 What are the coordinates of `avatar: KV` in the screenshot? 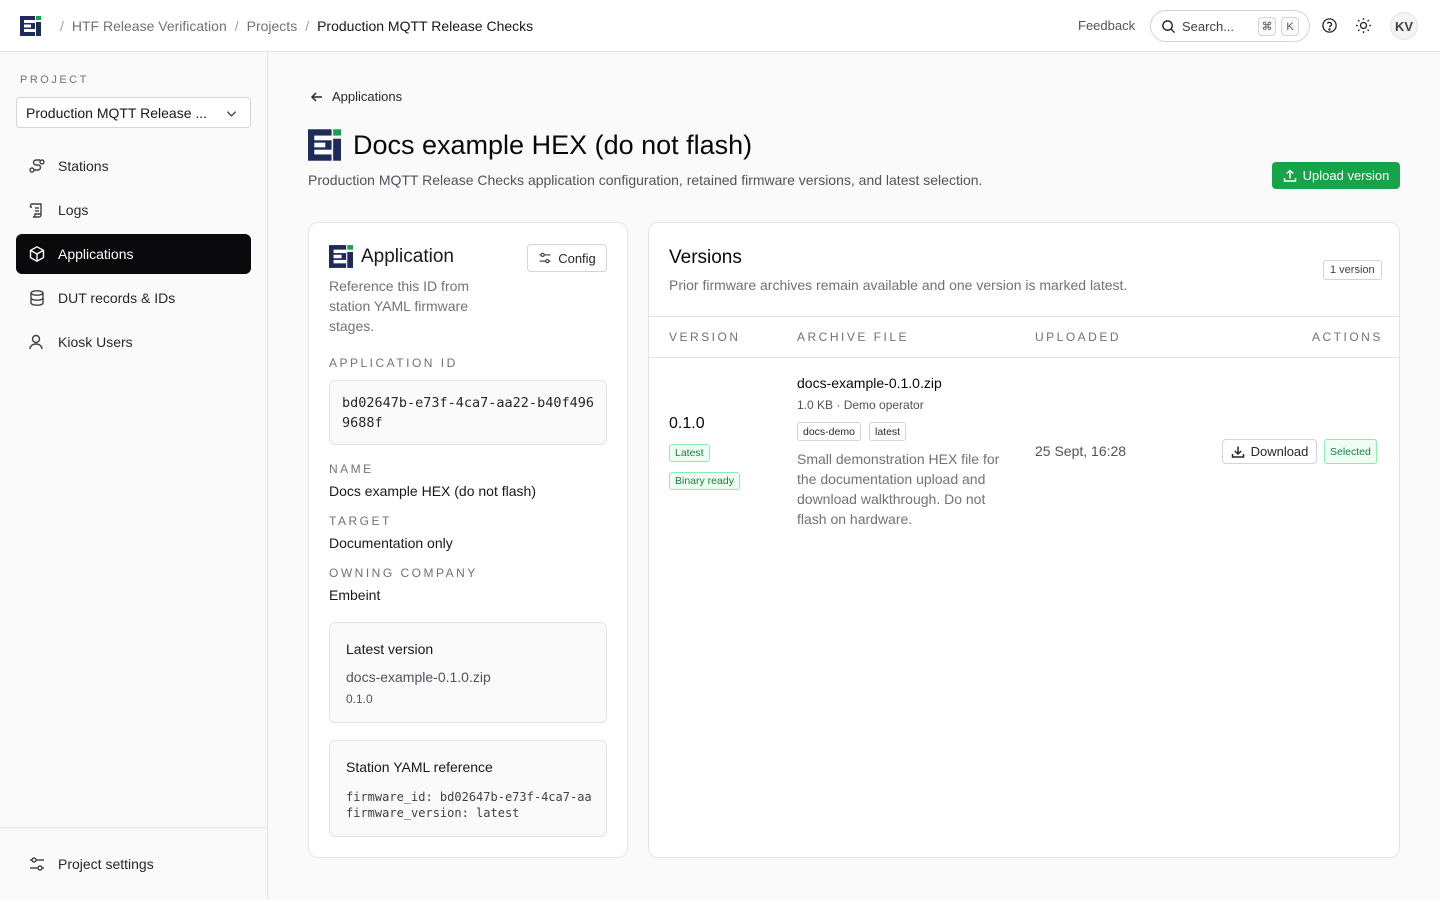 It's located at (1404, 26).